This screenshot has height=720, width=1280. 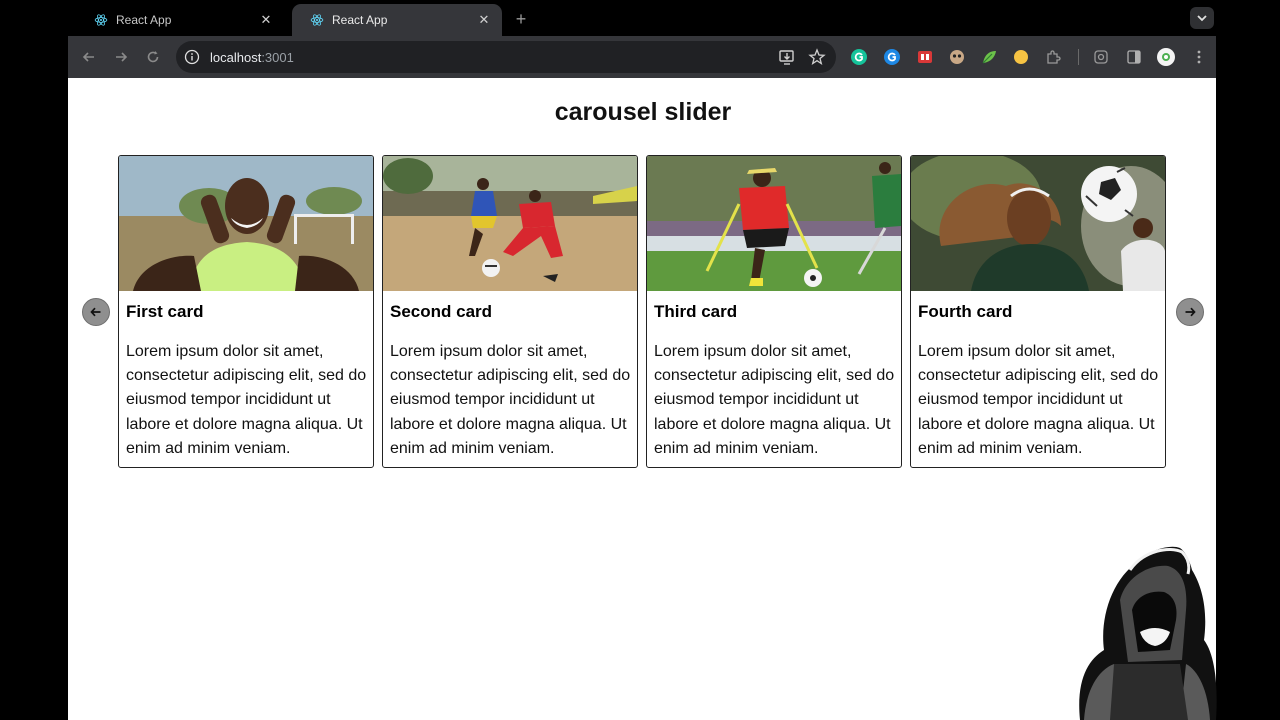 I want to click on browser-toolbar: localhost:3001, so click(x=642, y=57).